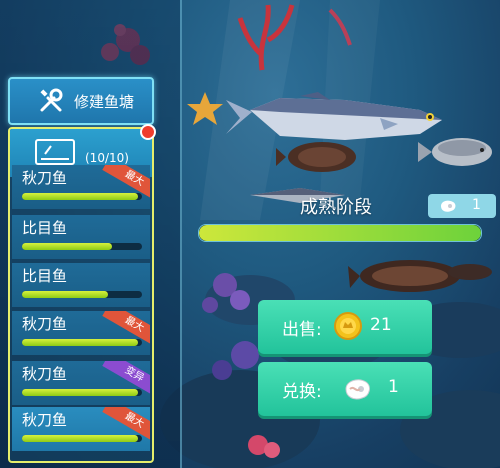 This screenshot has width=500, height=468. What do you see at coordinates (381, 325) in the screenshot?
I see `sell-value: 21` at bounding box center [381, 325].